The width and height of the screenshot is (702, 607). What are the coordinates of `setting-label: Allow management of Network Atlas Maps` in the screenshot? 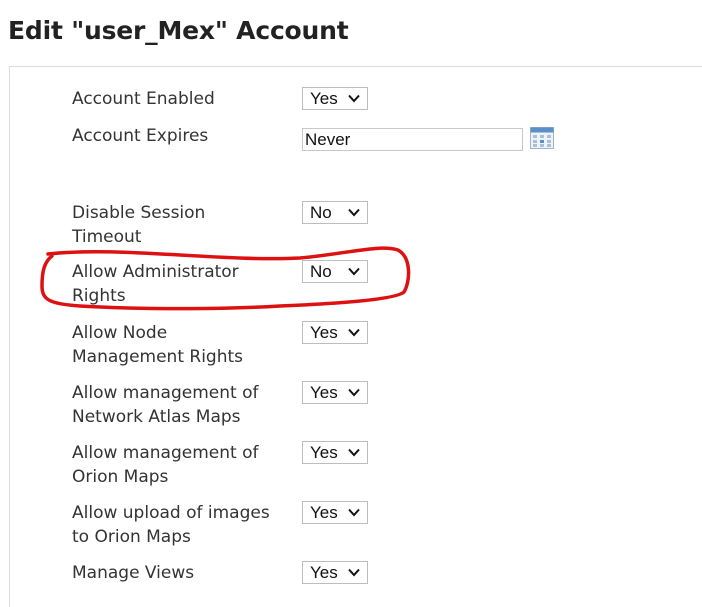 It's located at (165, 405).